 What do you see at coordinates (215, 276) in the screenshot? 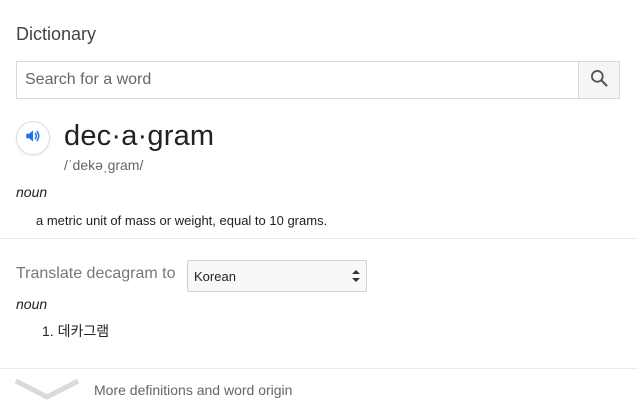
I see `selected-language: Korean` at bounding box center [215, 276].